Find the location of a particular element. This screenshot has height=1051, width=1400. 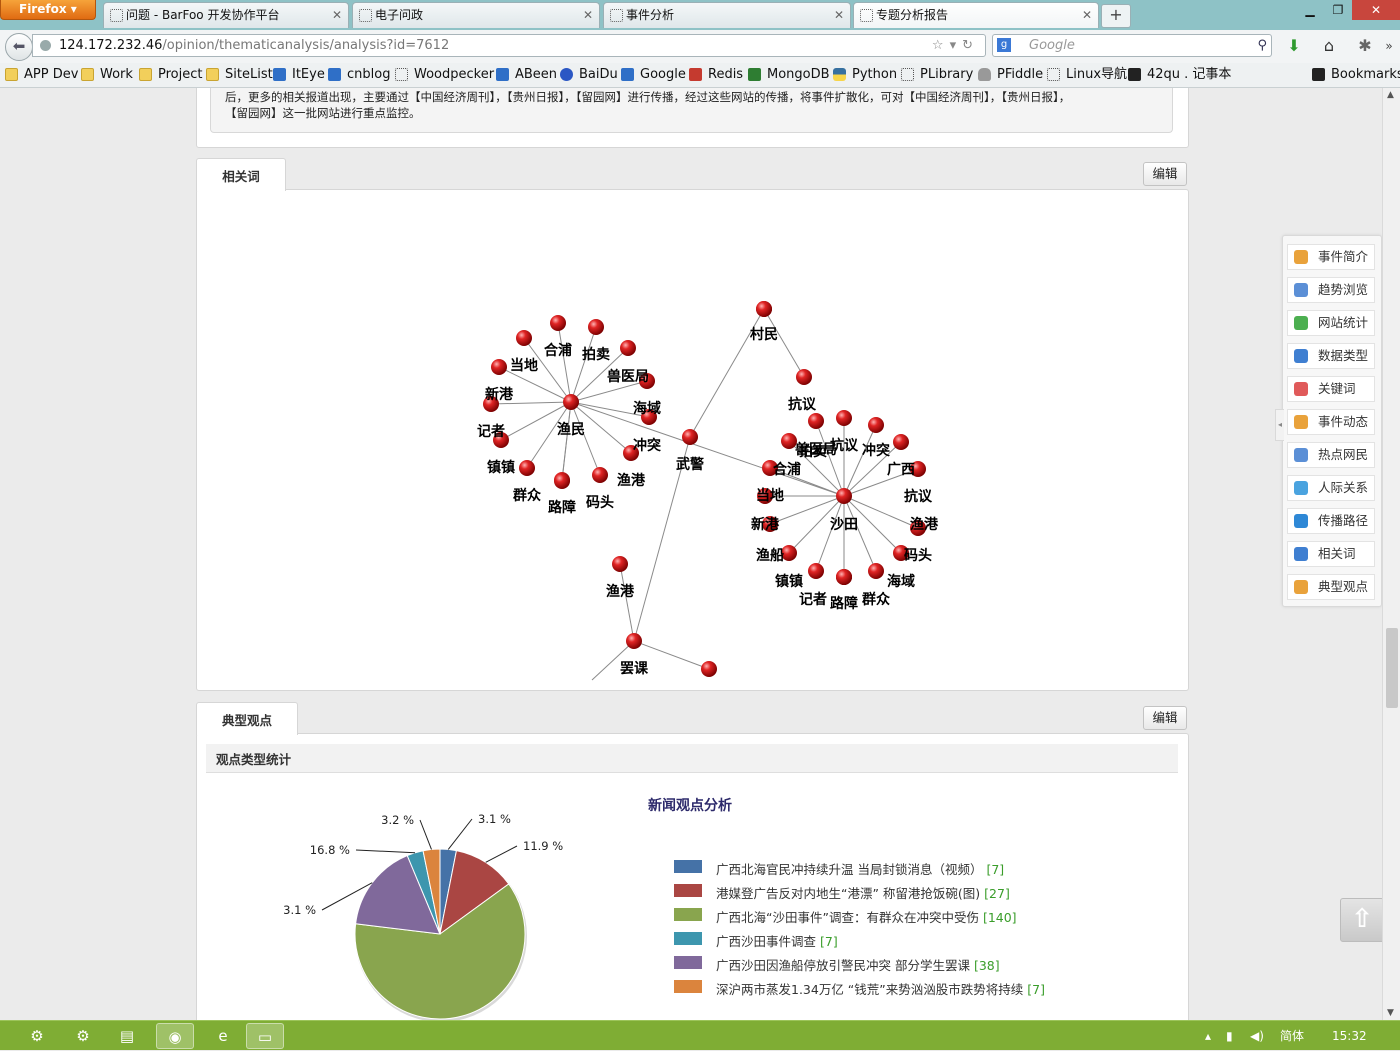

bookmark-plibrary: PLibrary is located at coordinates (937, 75).